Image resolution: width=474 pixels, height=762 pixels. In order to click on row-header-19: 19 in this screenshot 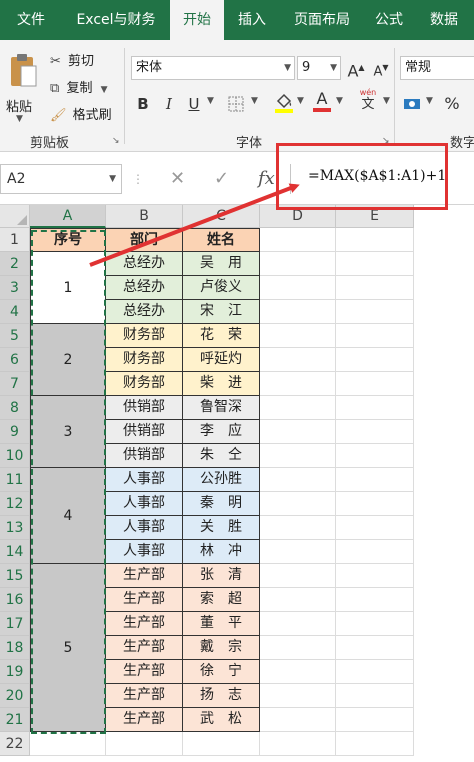, I will do `click(15, 672)`.